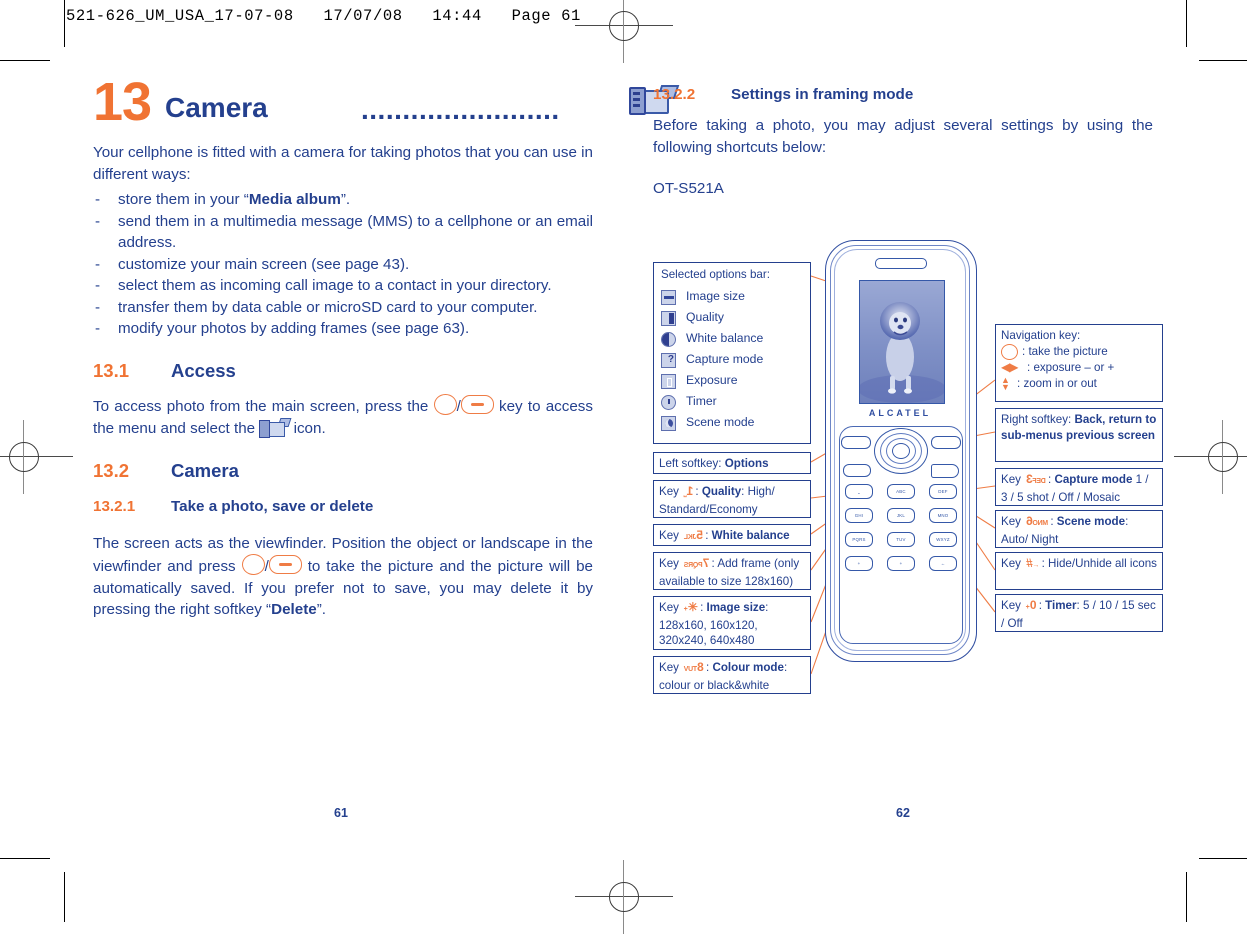 Image resolution: width=1247 pixels, height=934 pixels. Describe the element at coordinates (309, 428) in the screenshot. I see `access-text-4: icon.` at that location.